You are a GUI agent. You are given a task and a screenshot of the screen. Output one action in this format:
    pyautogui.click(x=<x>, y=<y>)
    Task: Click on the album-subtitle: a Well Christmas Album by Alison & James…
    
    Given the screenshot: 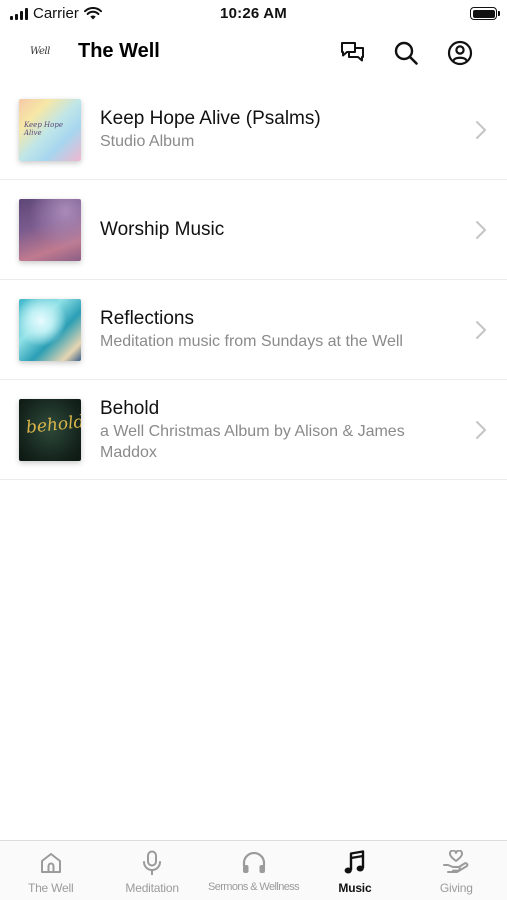 What is the action you would take?
    pyautogui.click(x=252, y=441)
    